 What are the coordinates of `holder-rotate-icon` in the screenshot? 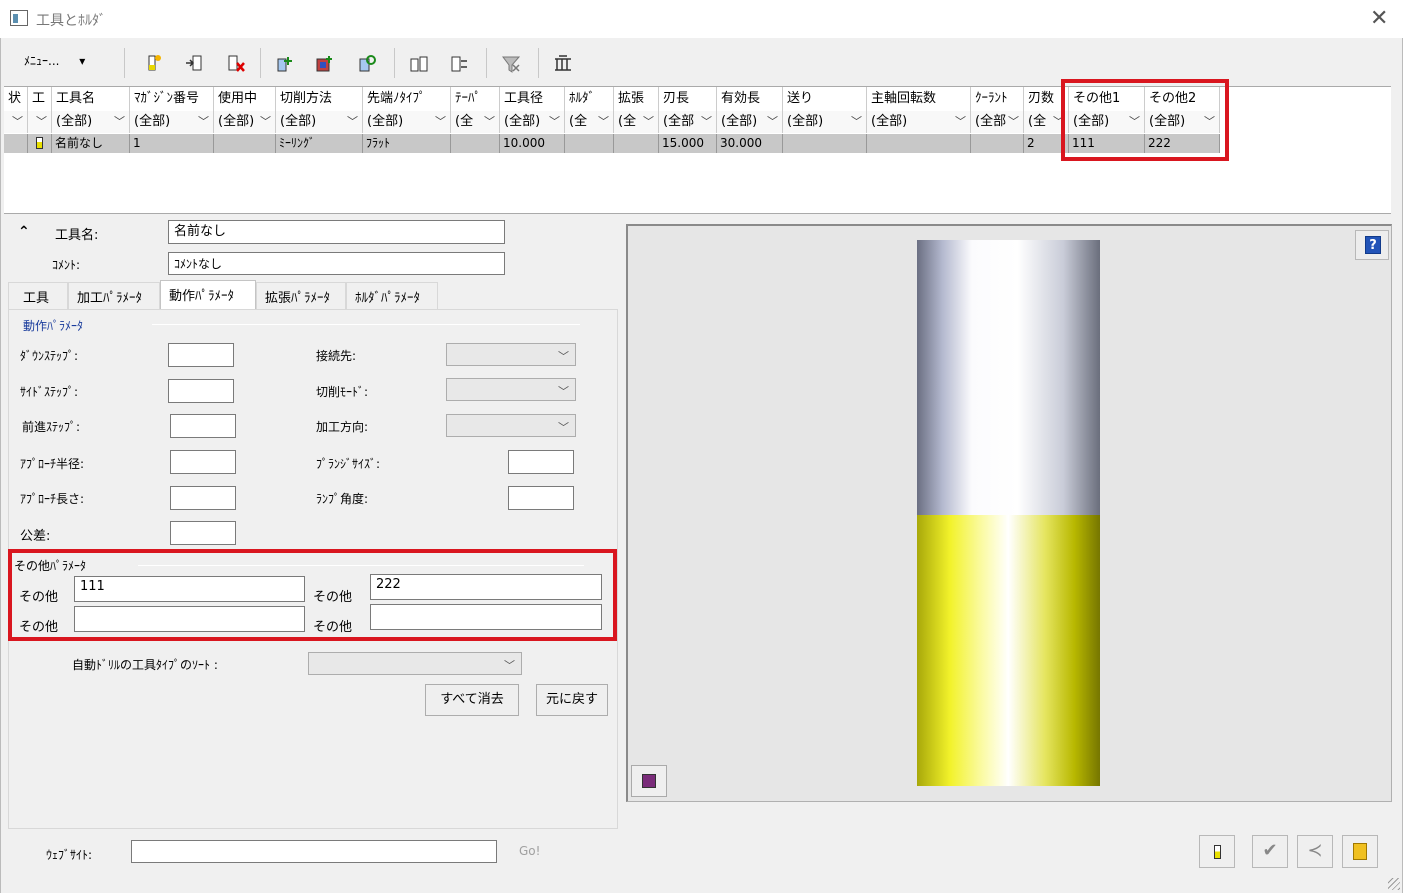 It's located at (366, 64).